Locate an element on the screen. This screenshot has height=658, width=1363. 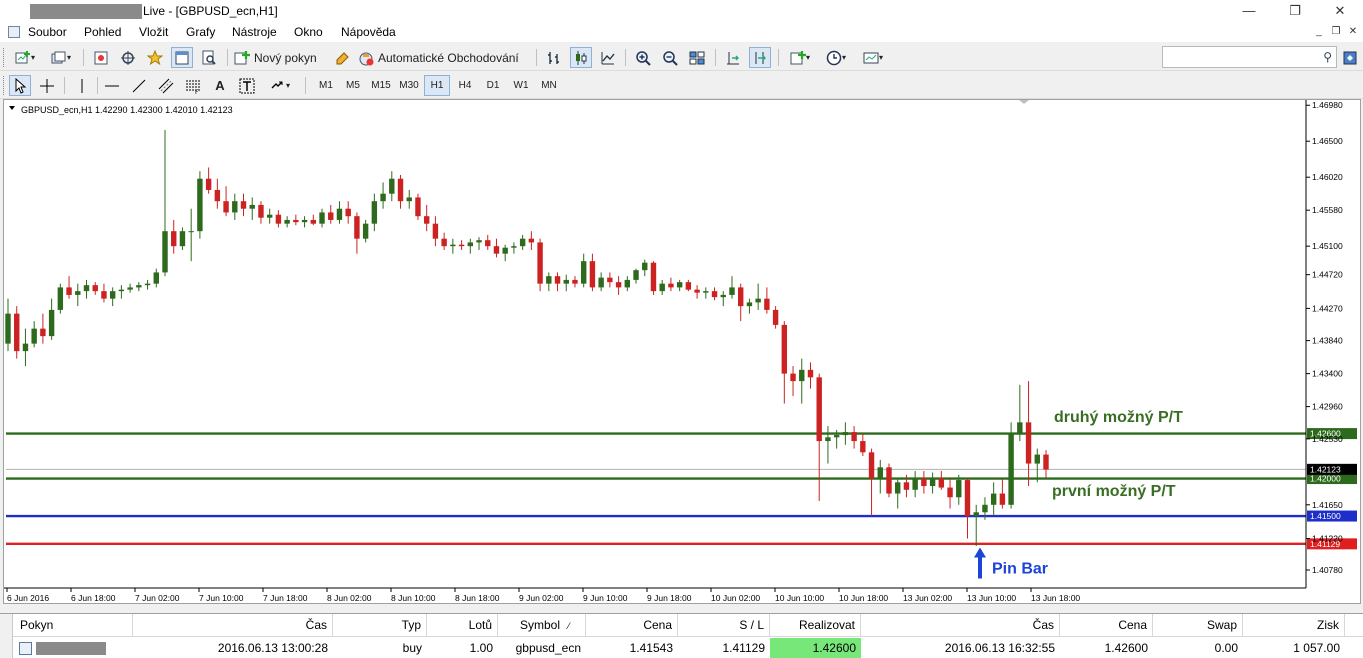
order-price: 1.41543 is located at coordinates (632, 648).